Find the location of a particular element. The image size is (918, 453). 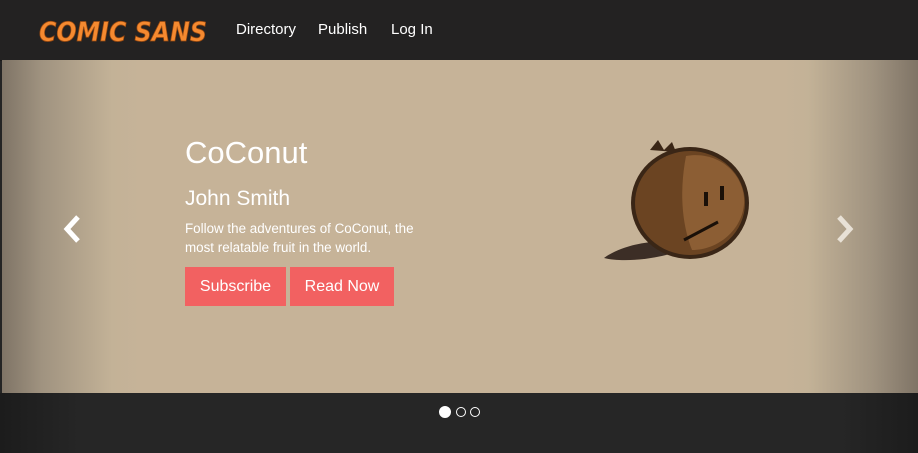

slide-title: CoConut is located at coordinates (246, 152).